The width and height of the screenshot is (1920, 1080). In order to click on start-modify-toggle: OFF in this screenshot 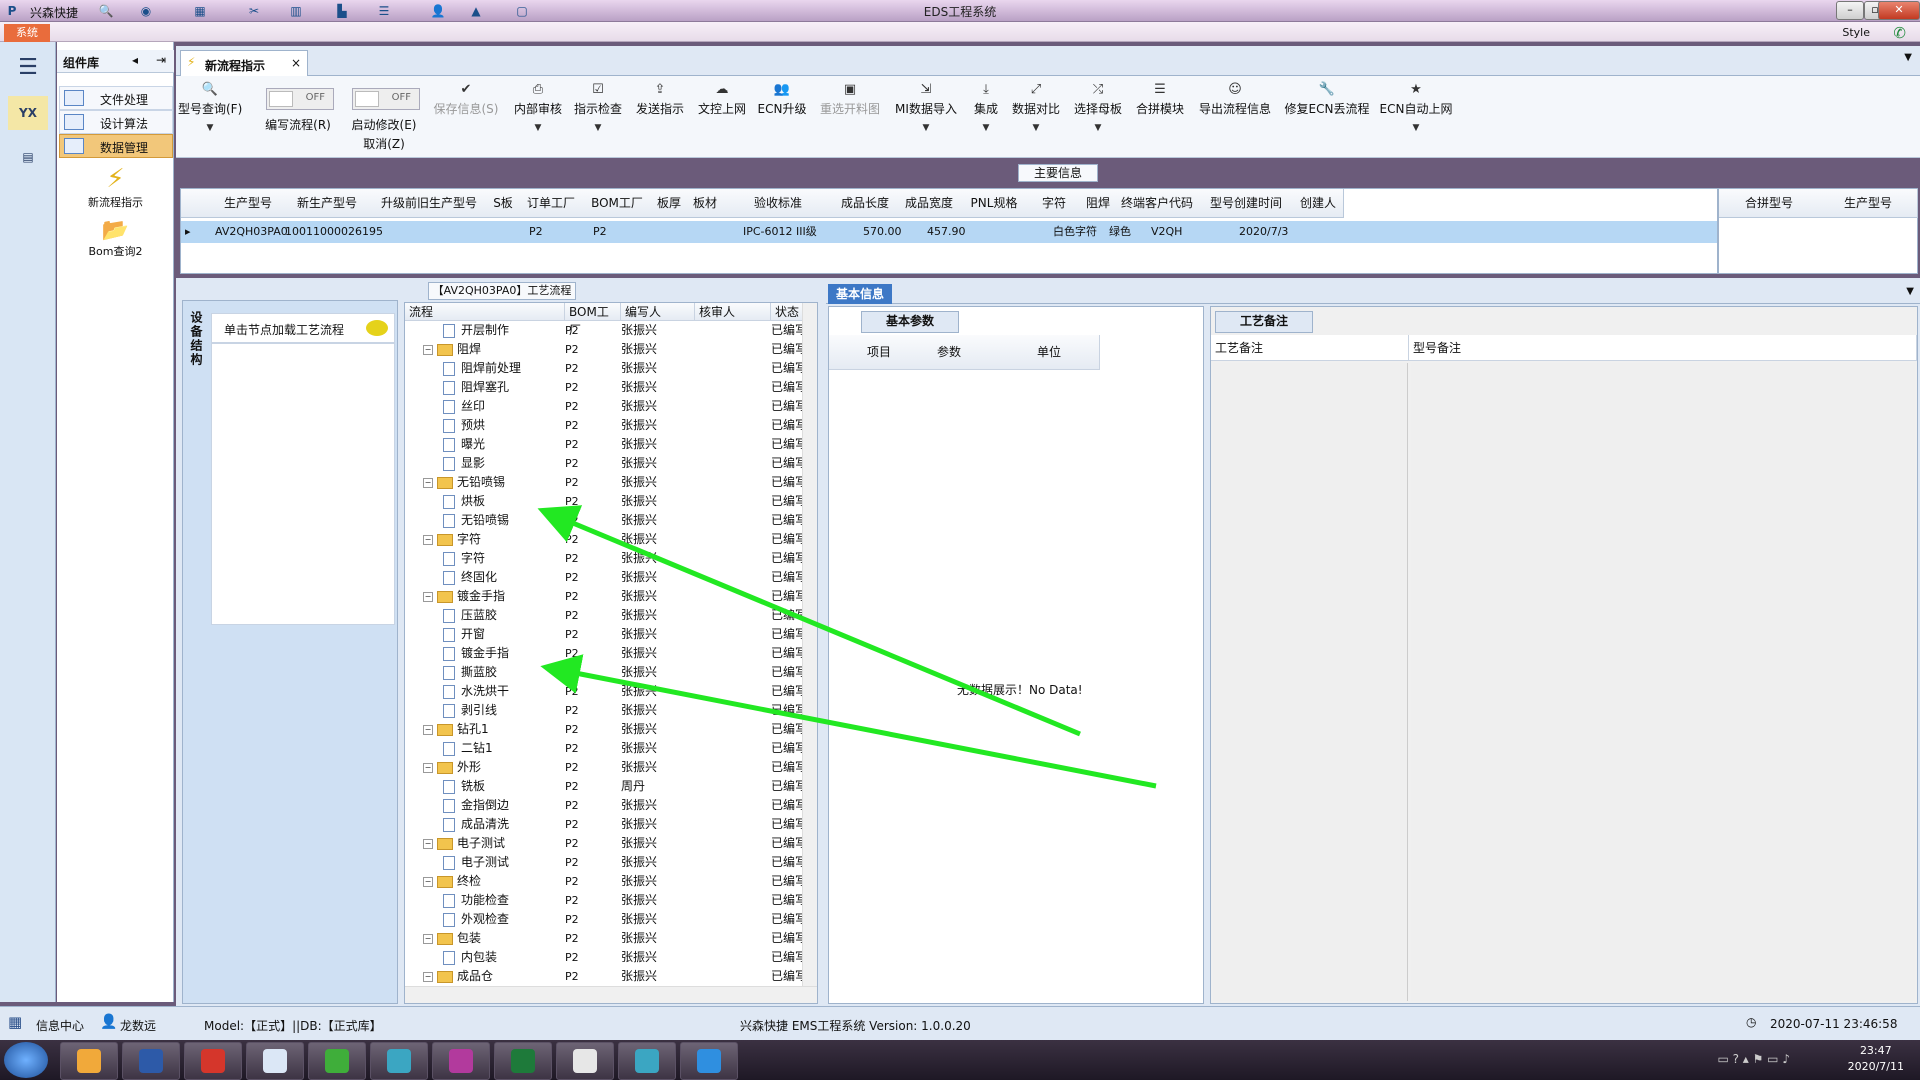, I will do `click(386, 99)`.